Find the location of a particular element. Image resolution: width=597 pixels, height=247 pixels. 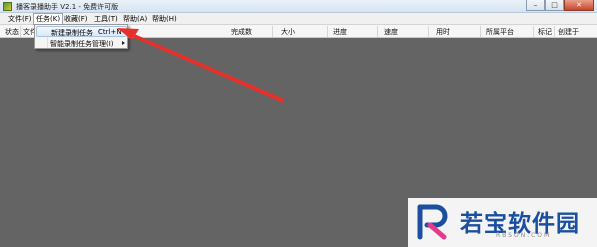

watermark: 若宝软件园 RBSON.COM is located at coordinates (502, 222).